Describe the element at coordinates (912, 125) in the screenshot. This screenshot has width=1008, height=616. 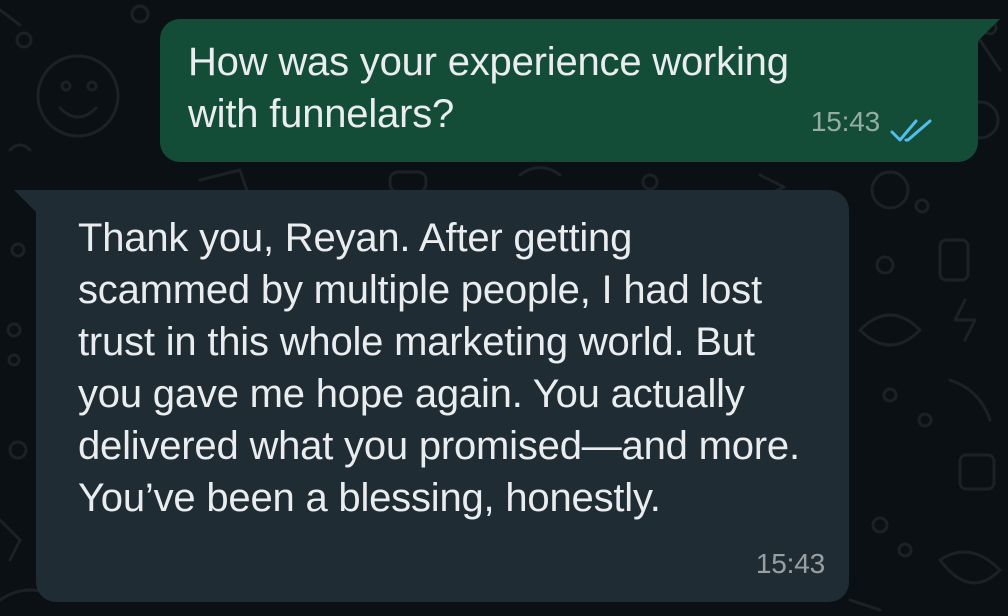
I see `double-check-read-icon` at that location.